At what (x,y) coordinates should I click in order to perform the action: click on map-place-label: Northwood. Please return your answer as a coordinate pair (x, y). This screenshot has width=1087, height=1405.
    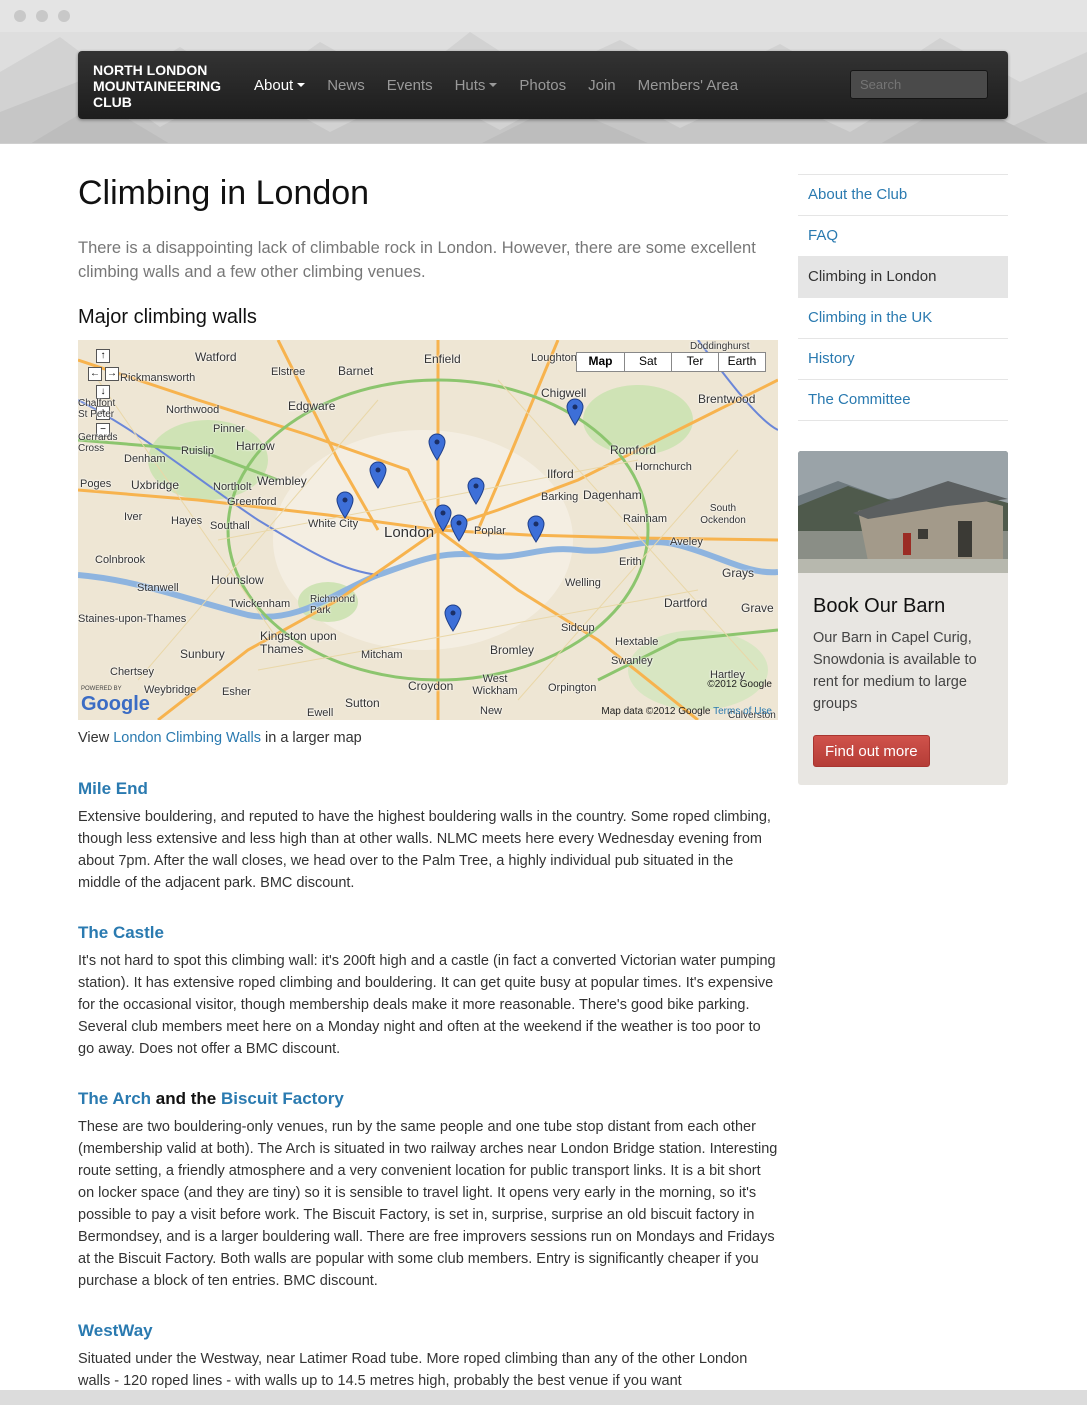
    Looking at the image, I should click on (193, 410).